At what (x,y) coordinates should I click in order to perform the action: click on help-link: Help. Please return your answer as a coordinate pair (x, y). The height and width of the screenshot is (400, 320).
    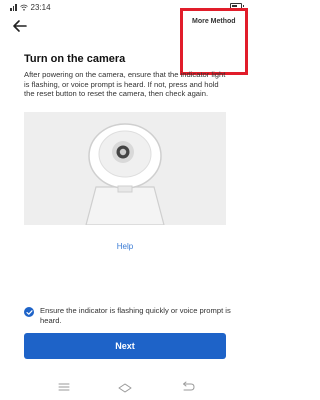
    Looking at the image, I should click on (125, 246).